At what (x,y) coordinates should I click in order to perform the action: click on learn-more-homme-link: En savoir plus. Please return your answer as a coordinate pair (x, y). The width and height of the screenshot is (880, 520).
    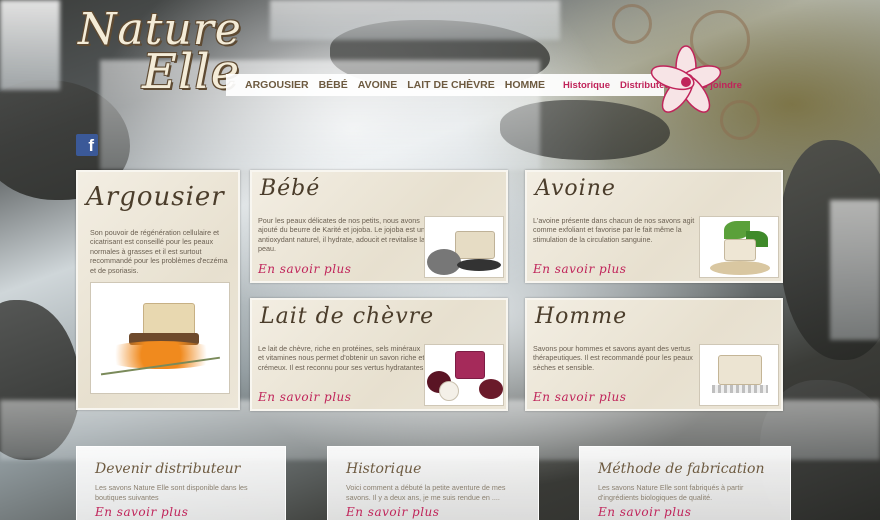
    Looking at the image, I should click on (579, 397).